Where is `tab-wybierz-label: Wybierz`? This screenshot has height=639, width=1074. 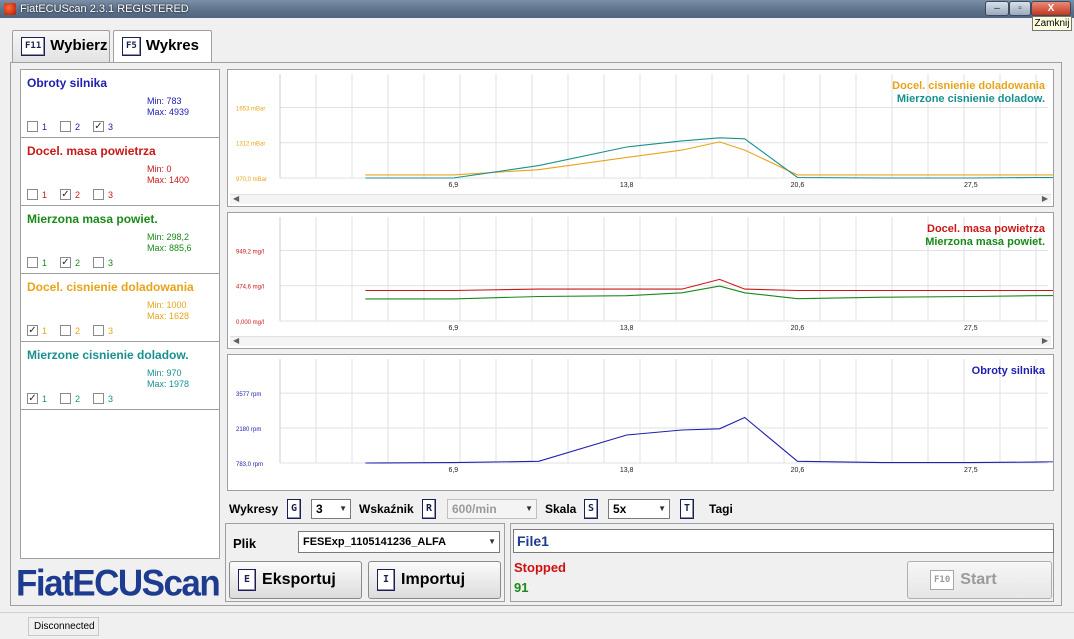
tab-wybierz-label: Wybierz is located at coordinates (79, 45).